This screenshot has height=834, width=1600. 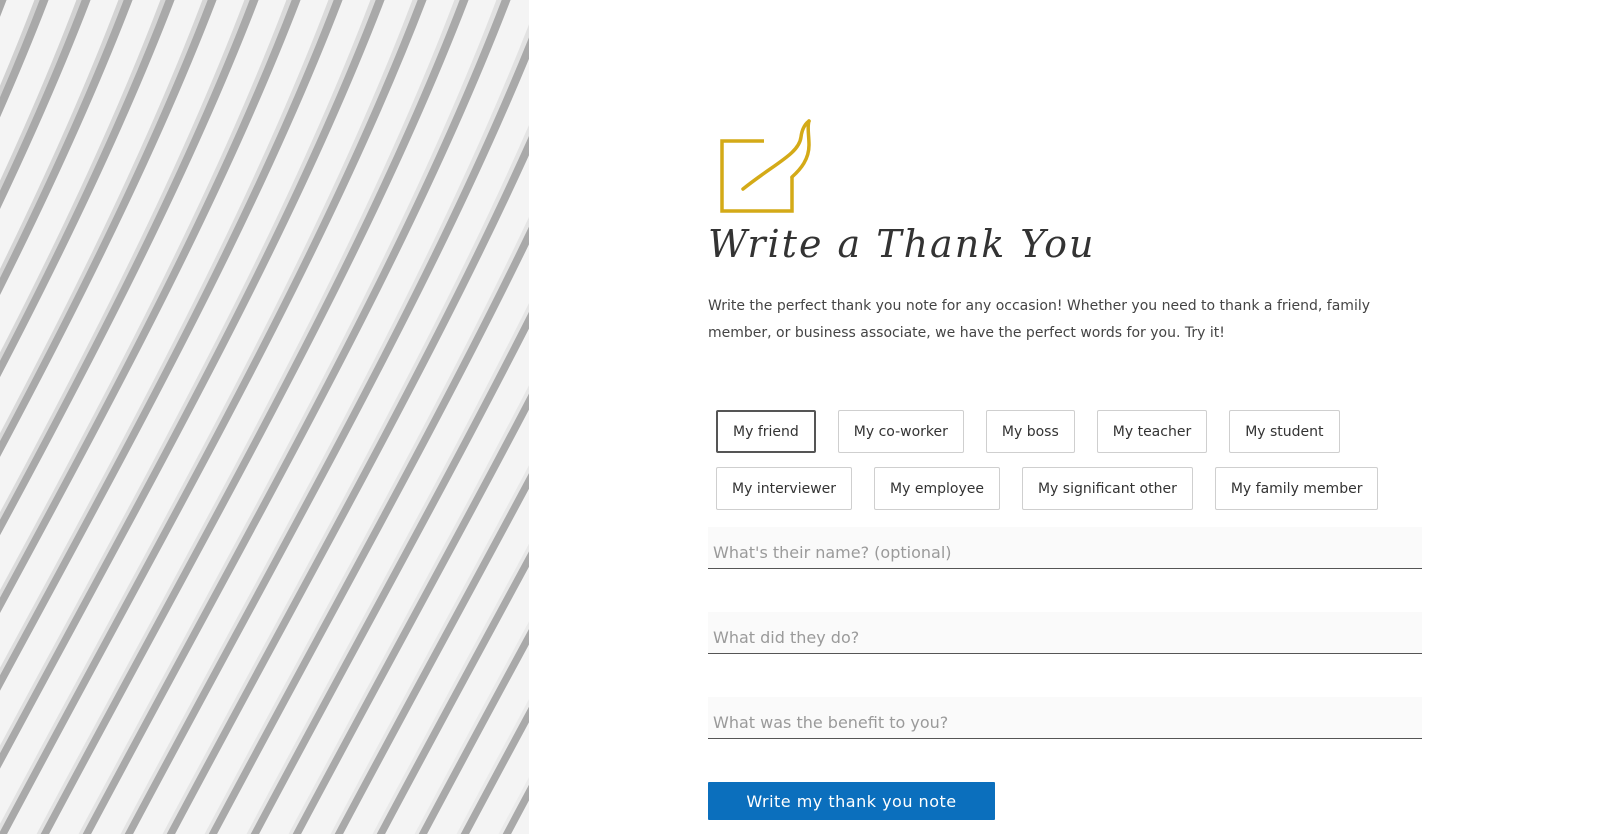 What do you see at coordinates (769, 169) in the screenshot?
I see `note-pen-icon` at bounding box center [769, 169].